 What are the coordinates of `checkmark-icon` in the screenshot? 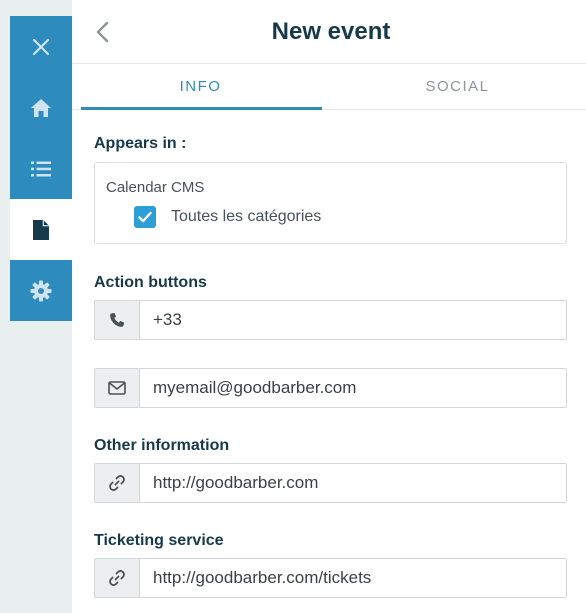 It's located at (145, 217).